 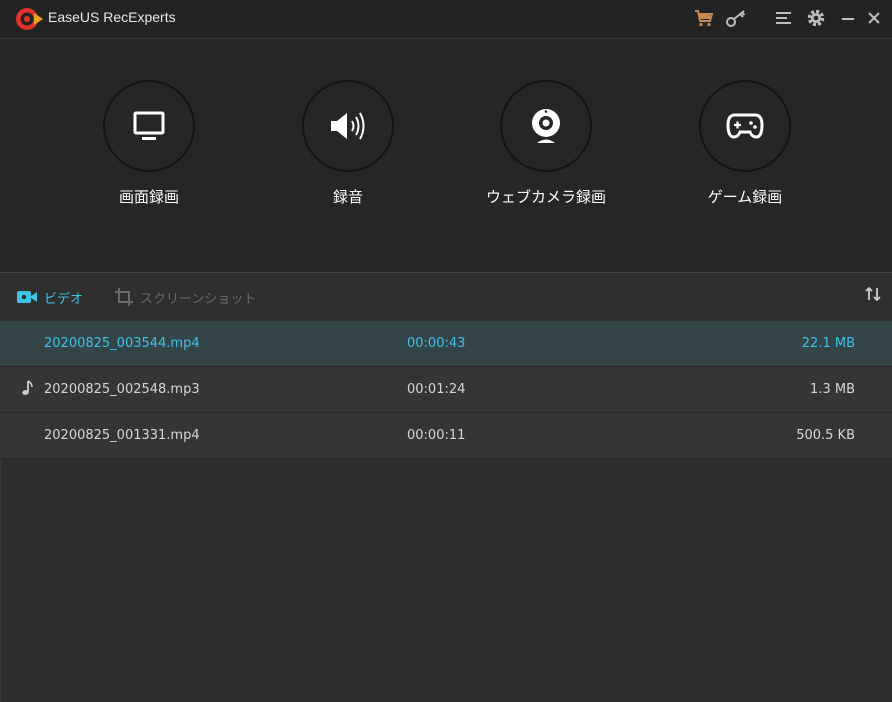 I want to click on key-icon, so click(x=736, y=18).